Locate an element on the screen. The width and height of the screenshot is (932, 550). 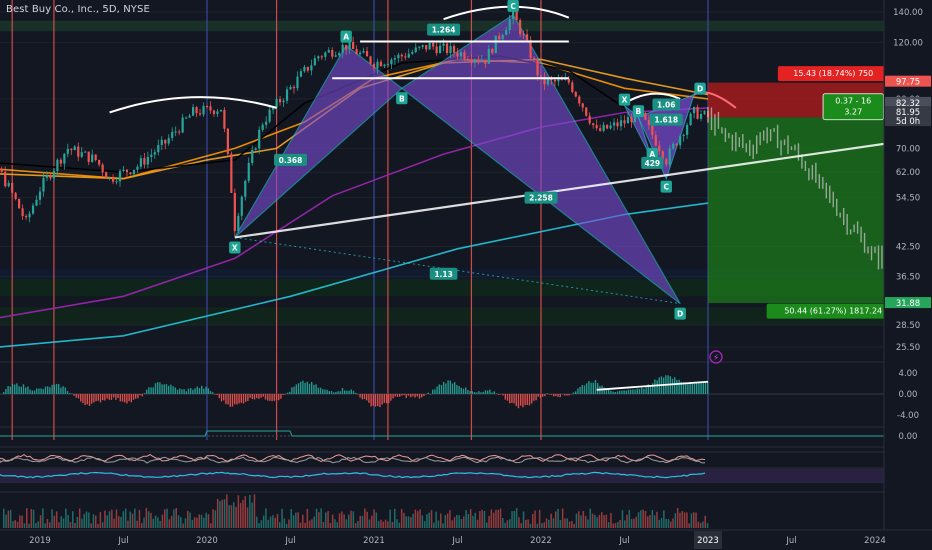
pattern-point-d-text: D is located at coordinates (680, 314).